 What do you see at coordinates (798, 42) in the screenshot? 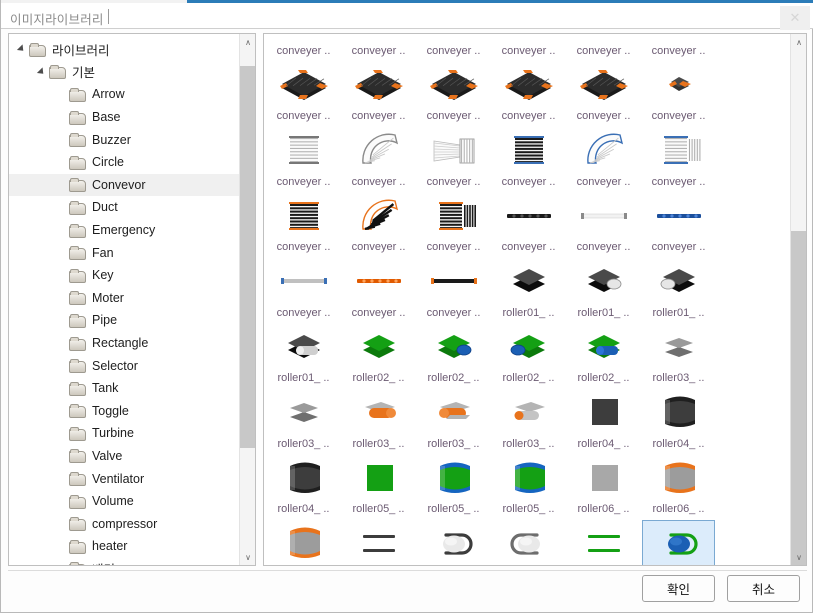
I see `grid-scroll-up-icon: ∧` at bounding box center [798, 42].